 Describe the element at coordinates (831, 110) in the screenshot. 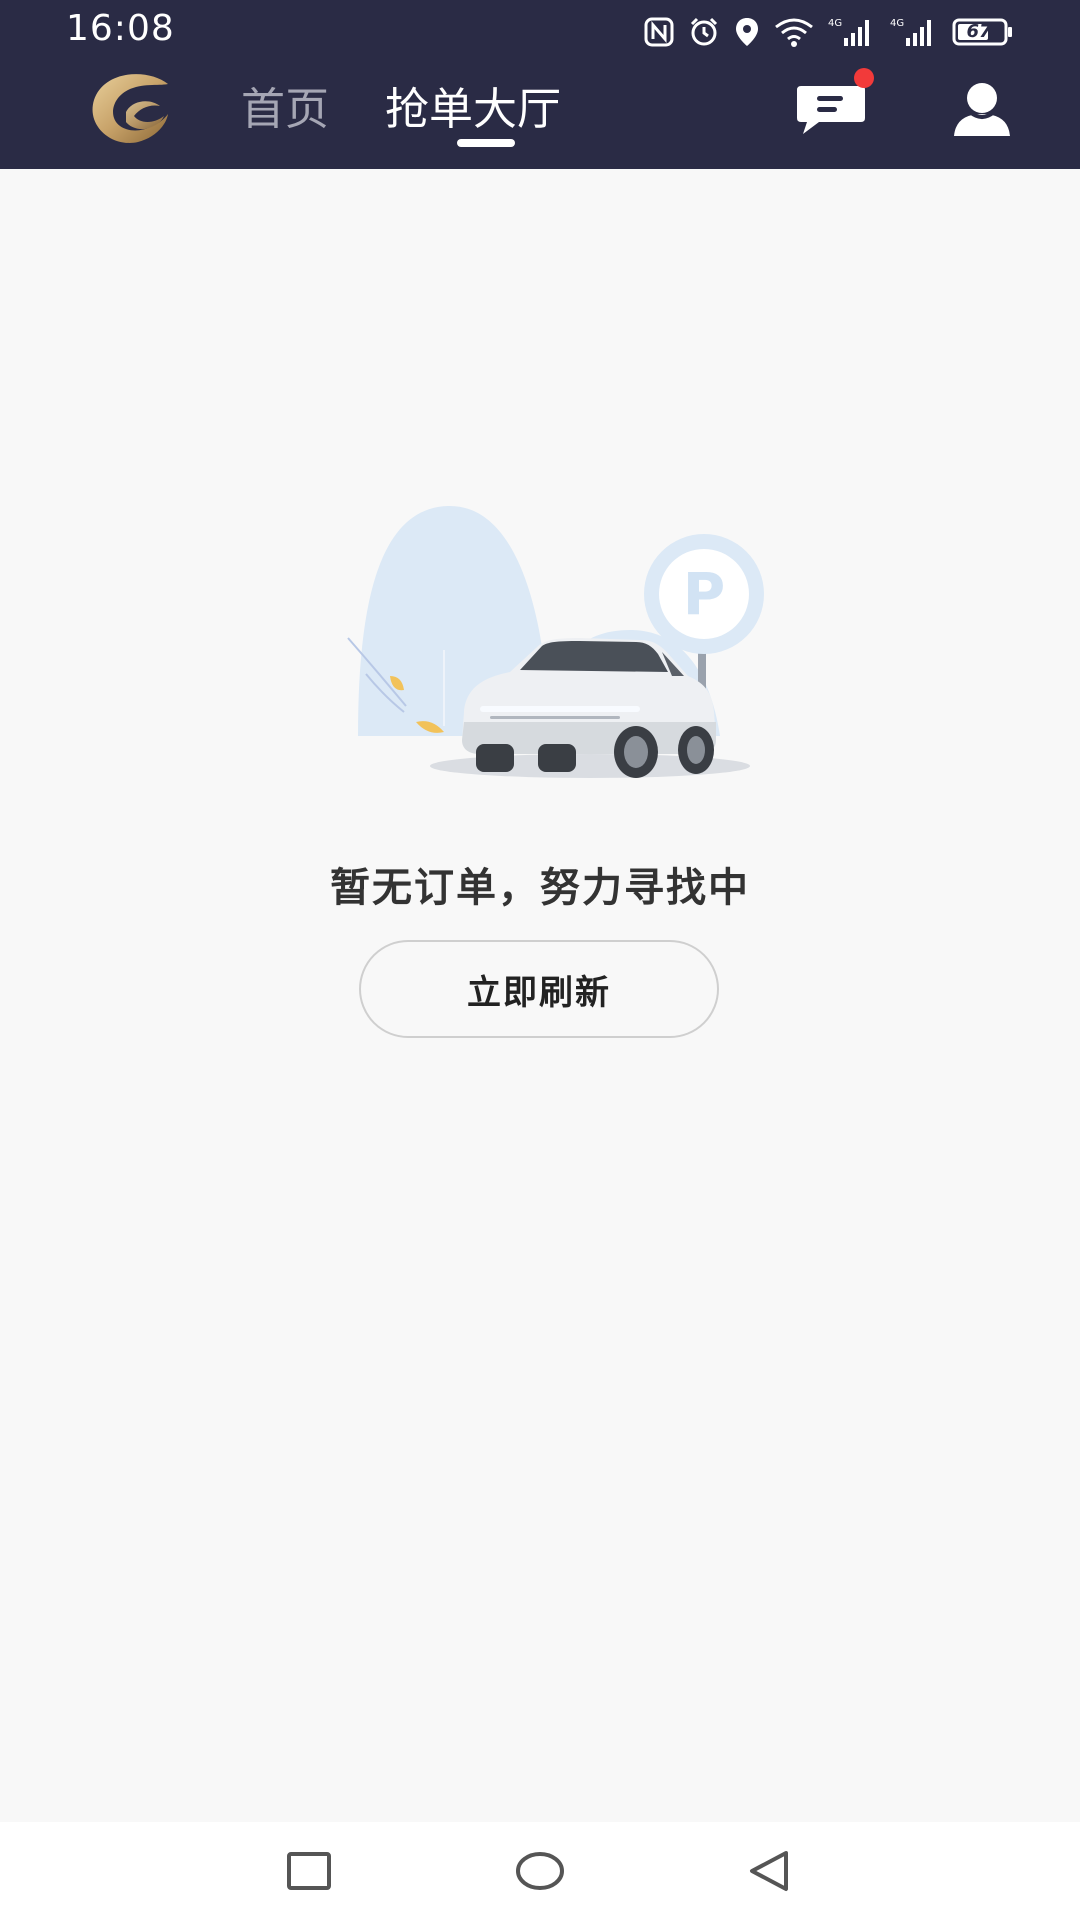

I see `message-icon` at that location.